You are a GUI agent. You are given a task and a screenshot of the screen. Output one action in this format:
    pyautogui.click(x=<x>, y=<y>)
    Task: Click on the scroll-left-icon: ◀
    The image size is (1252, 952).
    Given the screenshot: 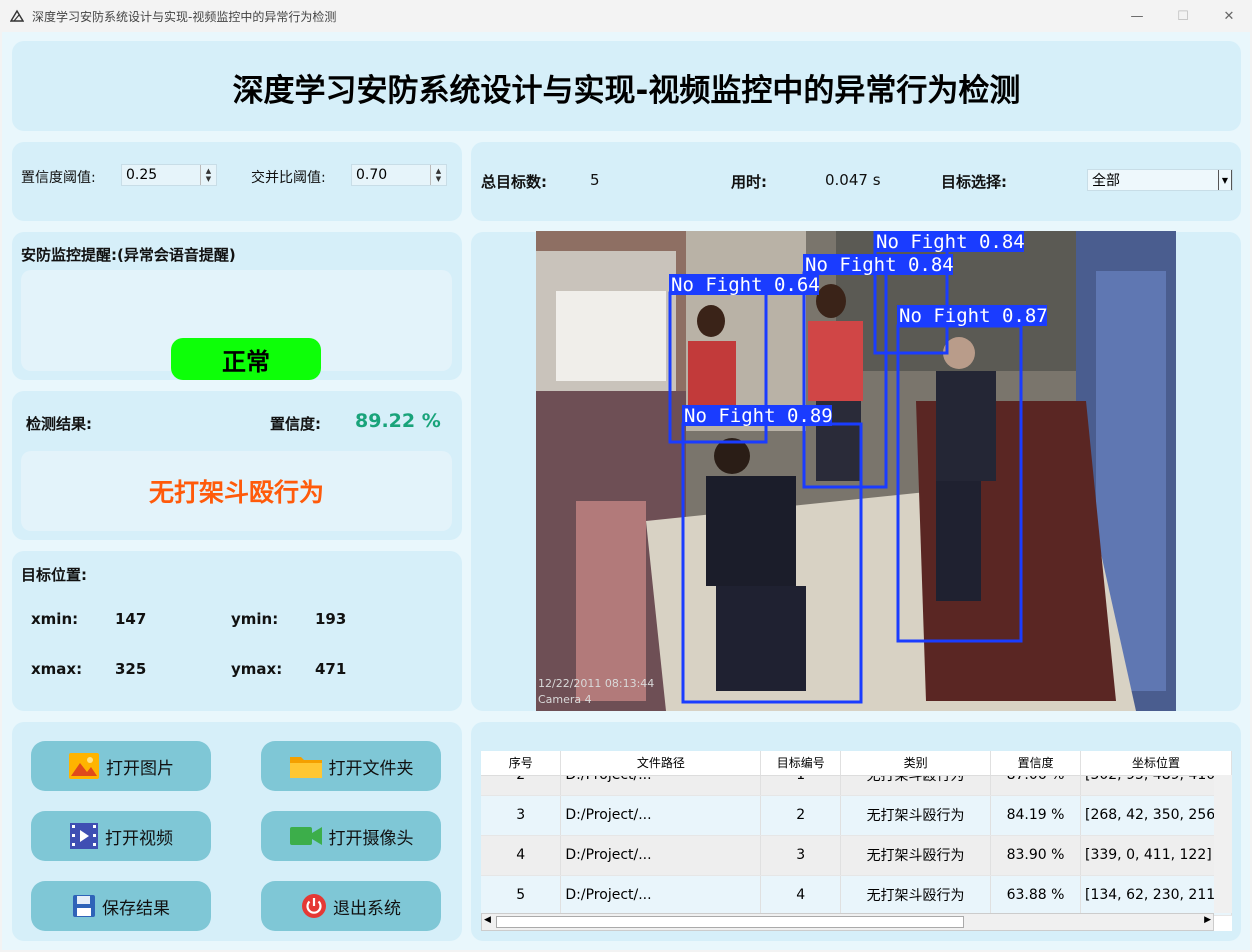 What is the action you would take?
    pyautogui.click(x=487, y=920)
    